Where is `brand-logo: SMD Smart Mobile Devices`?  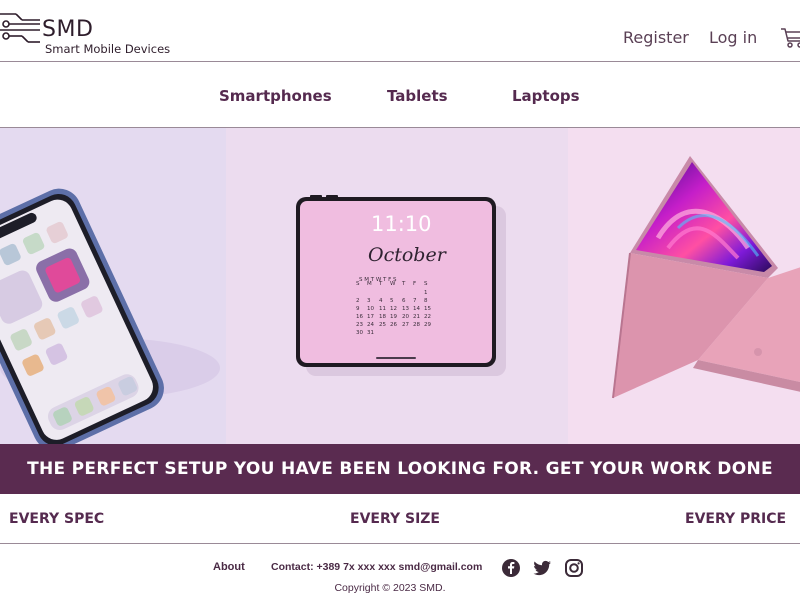
brand-logo: SMD Smart Mobile Devices is located at coordinates (85, 32).